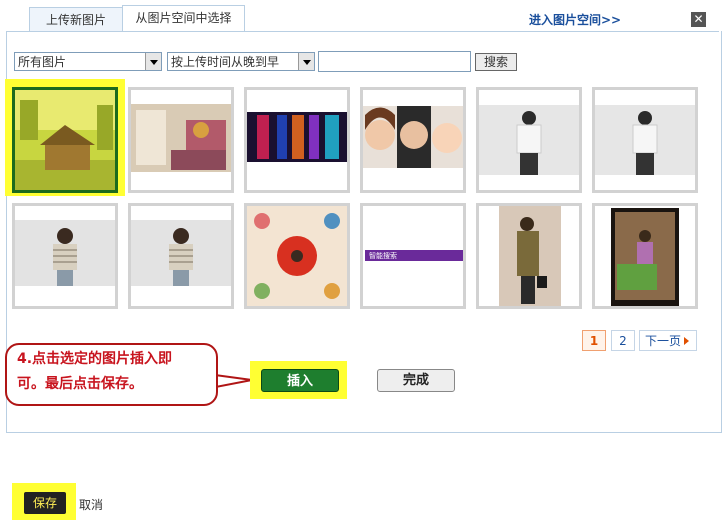 This screenshot has height=520, width=725. Describe the element at coordinates (42, 62) in the screenshot. I see `category-select-value: 所有图片` at that location.